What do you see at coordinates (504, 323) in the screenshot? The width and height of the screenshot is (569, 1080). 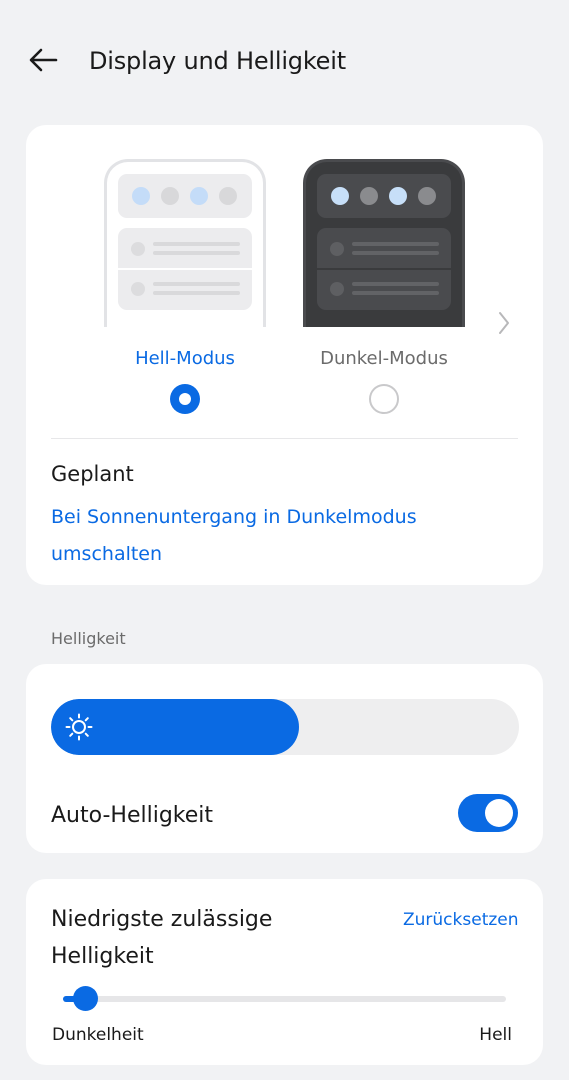 I see `chevron-right-icon` at bounding box center [504, 323].